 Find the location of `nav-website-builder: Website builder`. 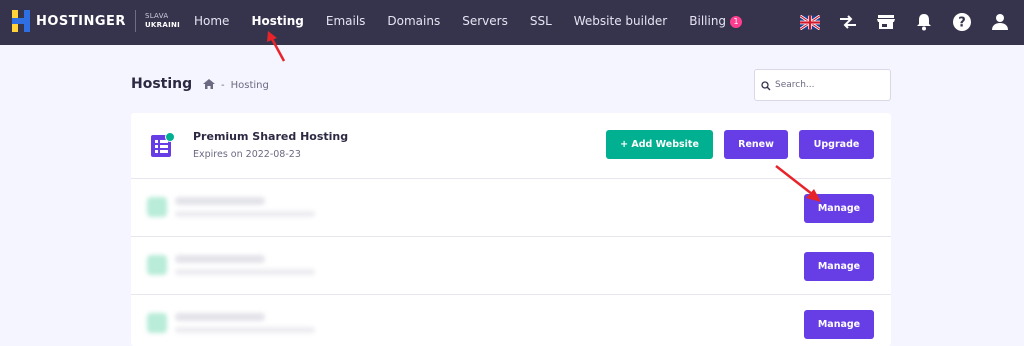

nav-website-builder: Website builder is located at coordinates (620, 21).